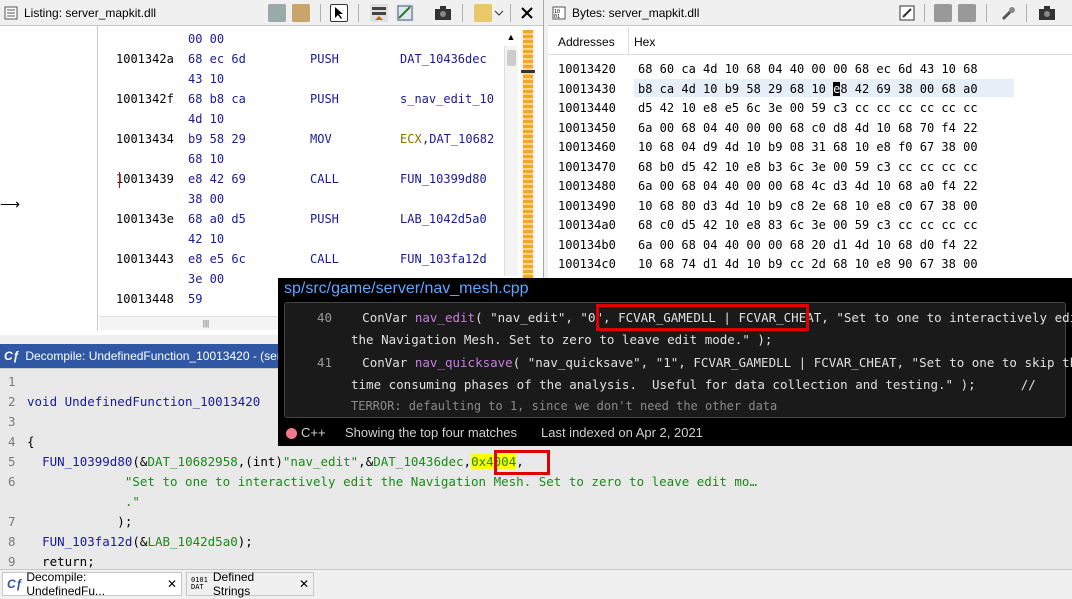  I want to click on listing-mnemonic: MOV, so click(321, 139).